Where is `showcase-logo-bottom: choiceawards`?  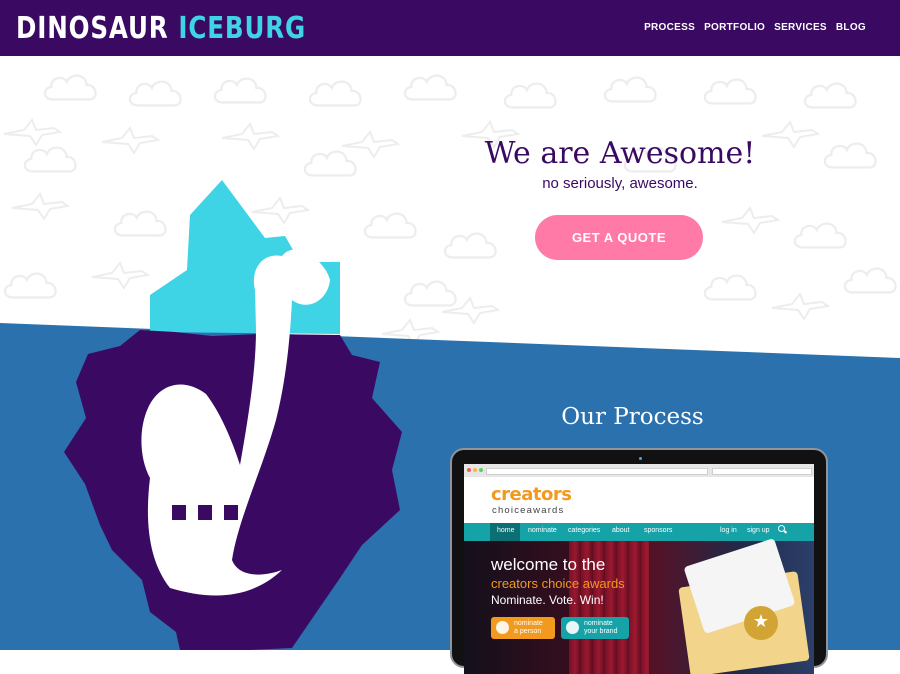
showcase-logo-bottom: choiceawards is located at coordinates (528, 510).